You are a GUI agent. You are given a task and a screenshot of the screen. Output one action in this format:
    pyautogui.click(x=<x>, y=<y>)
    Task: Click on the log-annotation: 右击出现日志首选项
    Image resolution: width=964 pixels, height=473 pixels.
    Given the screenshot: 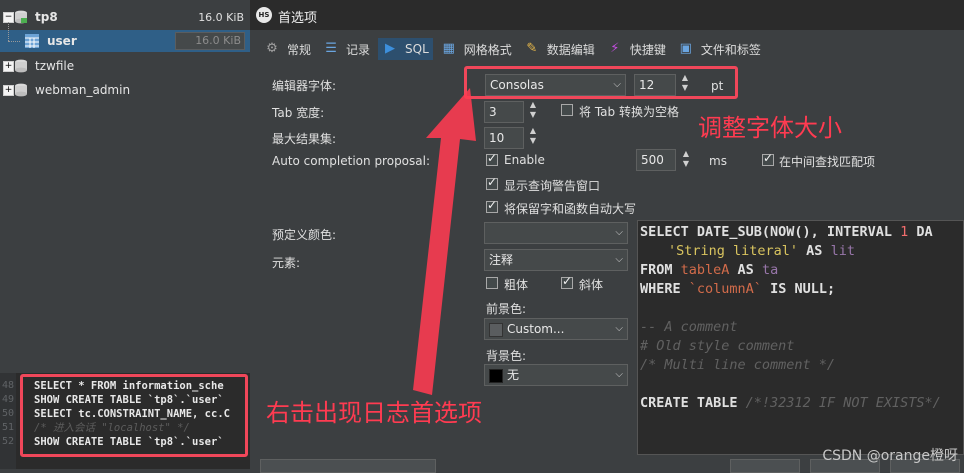 What is the action you would take?
    pyautogui.click(x=374, y=413)
    